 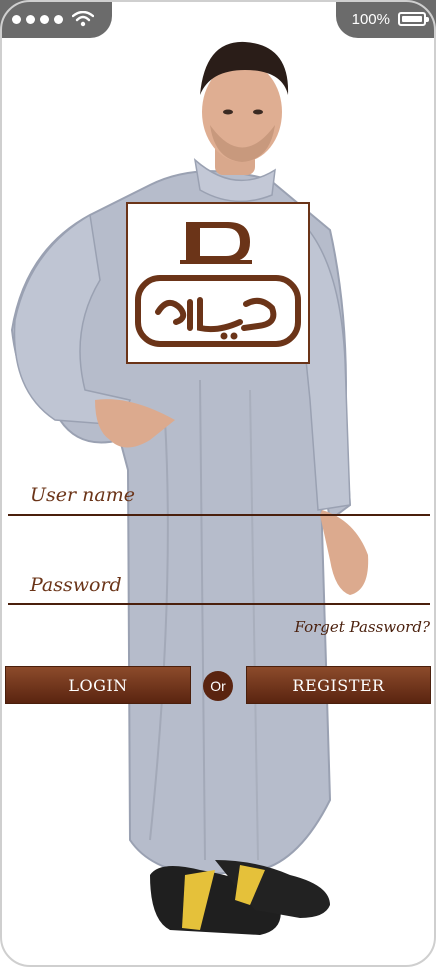 I want to click on brand-logo, so click(x=218, y=283).